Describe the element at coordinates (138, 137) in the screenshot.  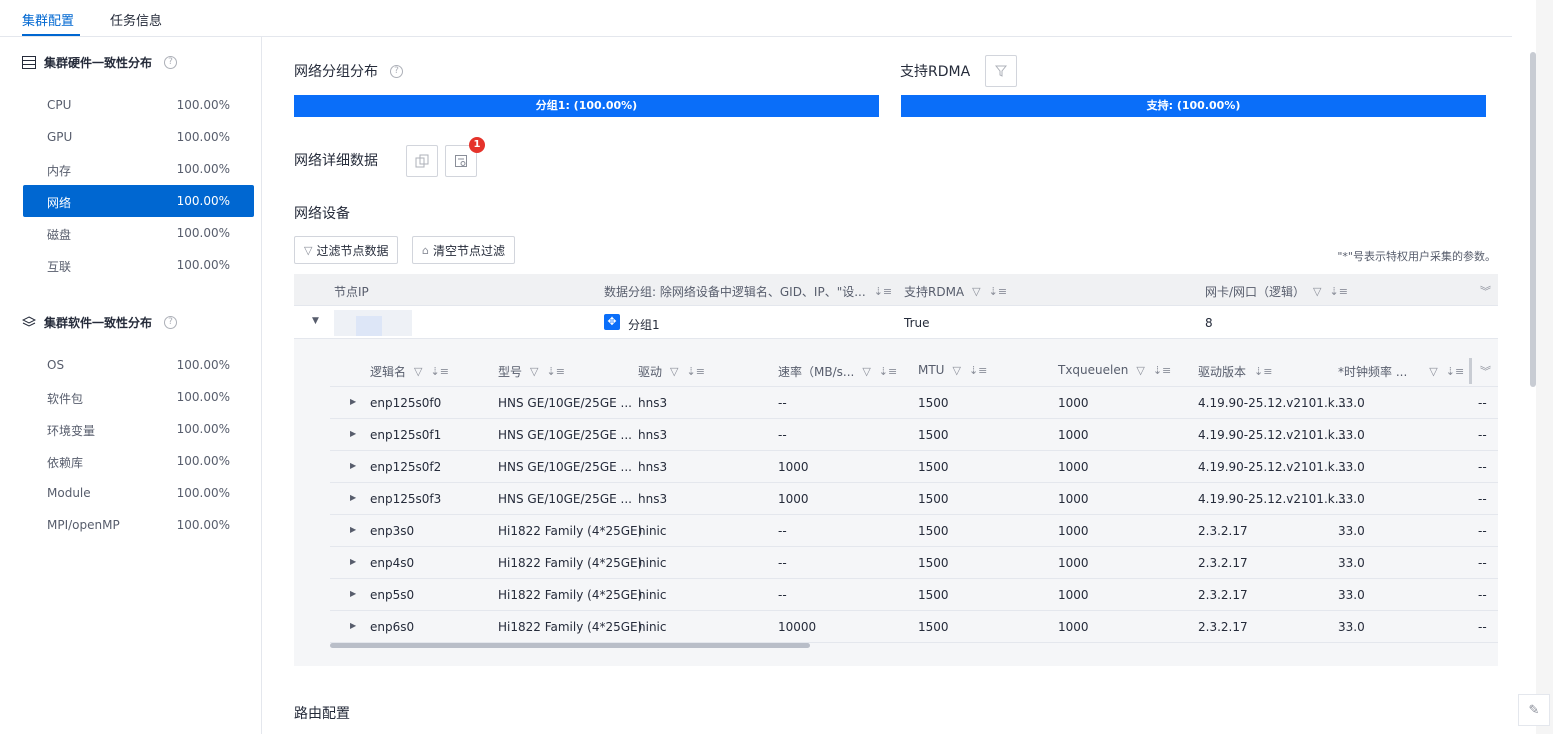
I see `sidebar-item-gpu: GPU 100.00%` at that location.